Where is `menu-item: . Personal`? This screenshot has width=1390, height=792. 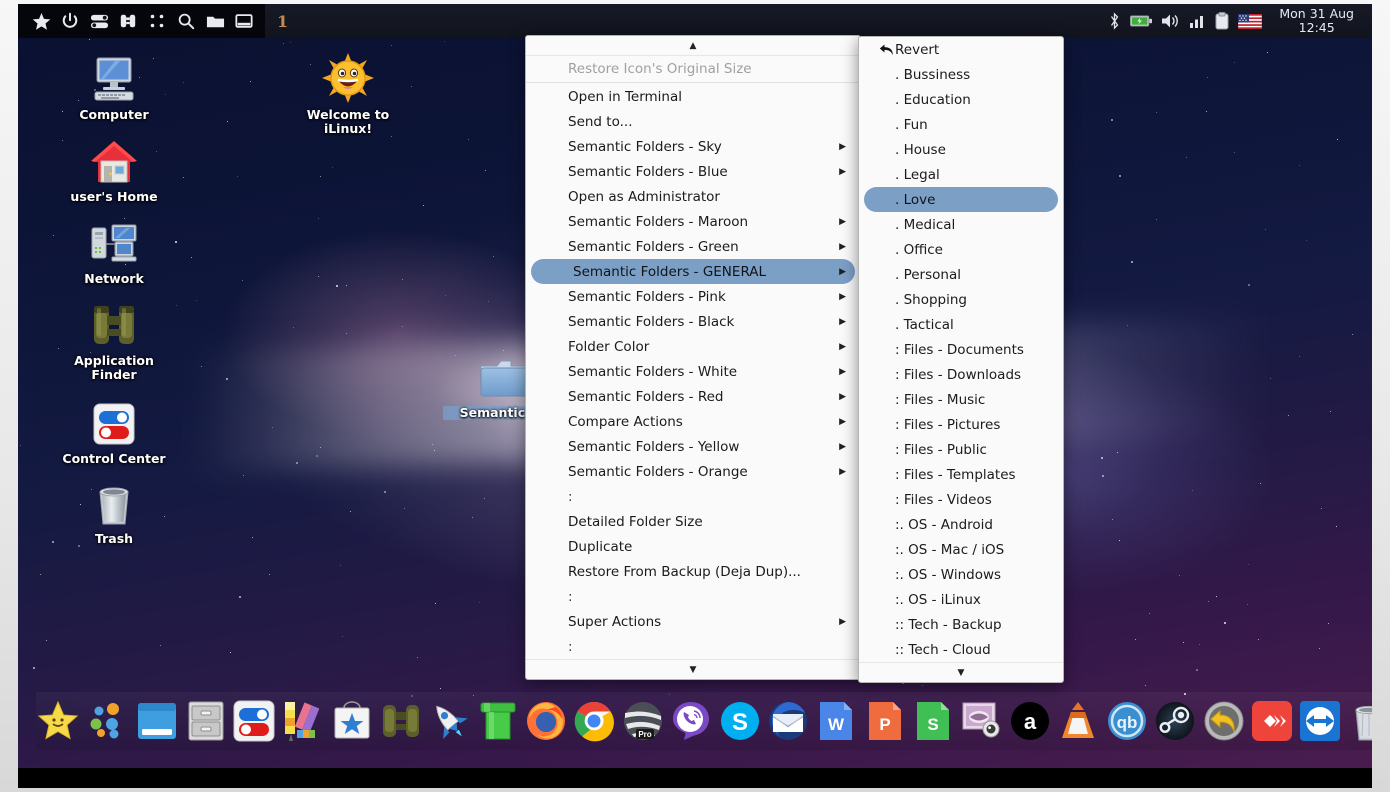 menu-item: . Personal is located at coordinates (961, 274).